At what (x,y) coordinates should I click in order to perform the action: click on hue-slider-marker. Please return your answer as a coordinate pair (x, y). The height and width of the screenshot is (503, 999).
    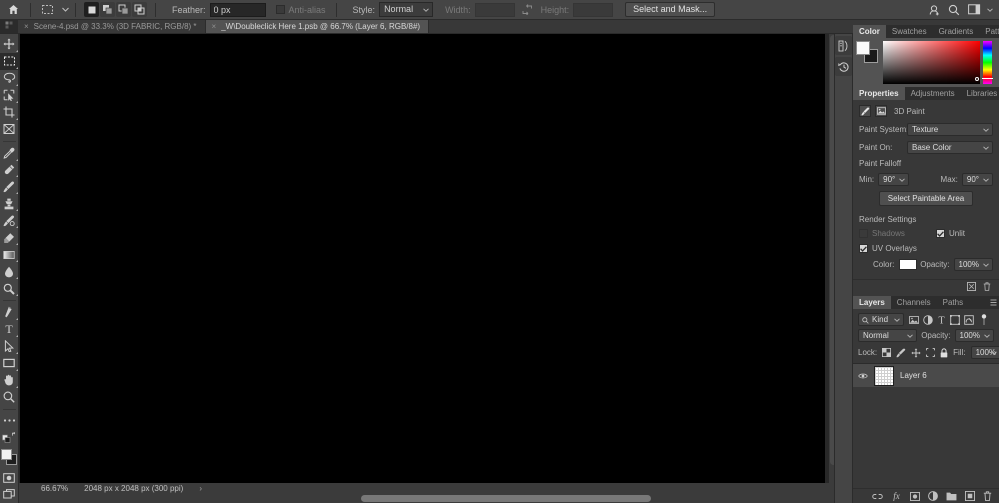
    Looking at the image, I should click on (987, 79).